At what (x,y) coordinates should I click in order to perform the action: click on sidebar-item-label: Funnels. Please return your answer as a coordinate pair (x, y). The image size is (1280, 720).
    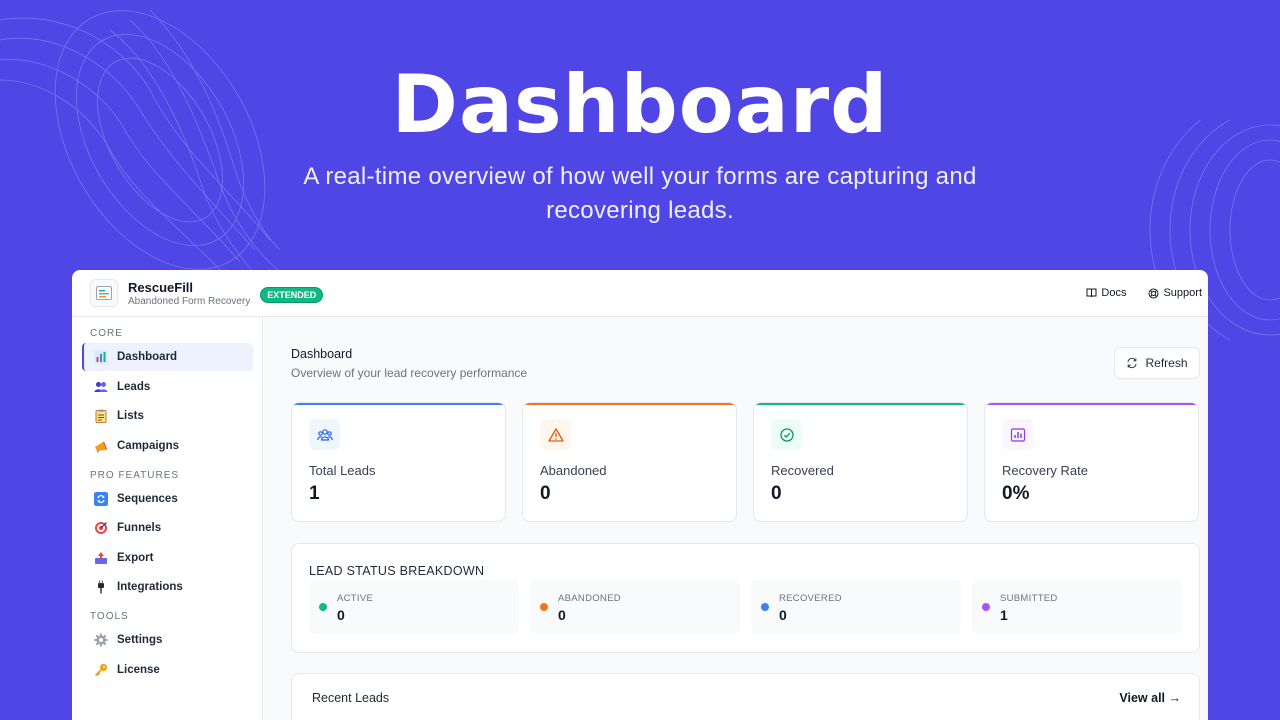
    Looking at the image, I should click on (139, 528).